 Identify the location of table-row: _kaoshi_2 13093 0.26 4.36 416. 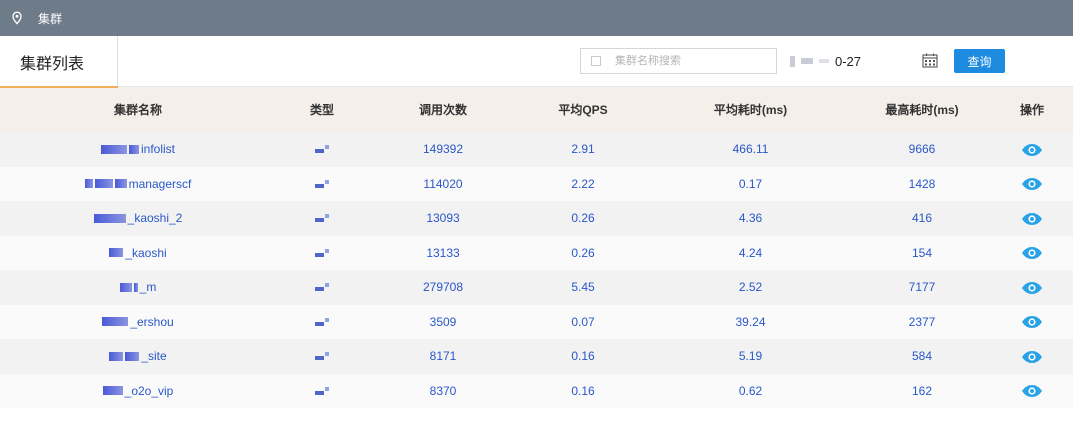
(536, 218).